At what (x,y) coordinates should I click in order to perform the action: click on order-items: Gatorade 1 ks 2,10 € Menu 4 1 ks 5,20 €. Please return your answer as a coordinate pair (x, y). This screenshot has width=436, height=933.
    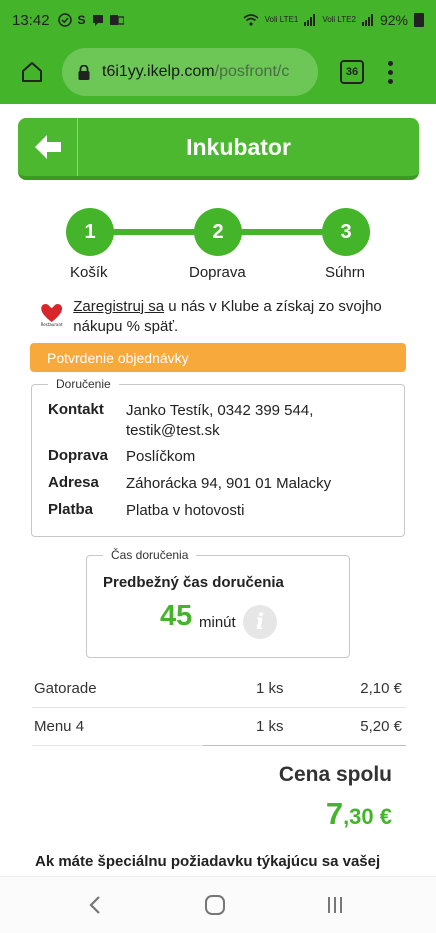
    Looking at the image, I should click on (219, 708).